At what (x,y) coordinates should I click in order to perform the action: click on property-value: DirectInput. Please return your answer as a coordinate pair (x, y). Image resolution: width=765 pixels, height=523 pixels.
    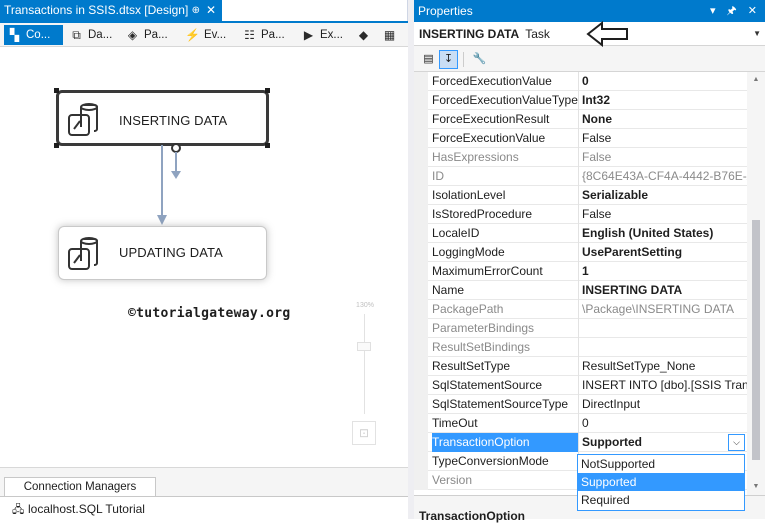
    Looking at the image, I should click on (664, 404).